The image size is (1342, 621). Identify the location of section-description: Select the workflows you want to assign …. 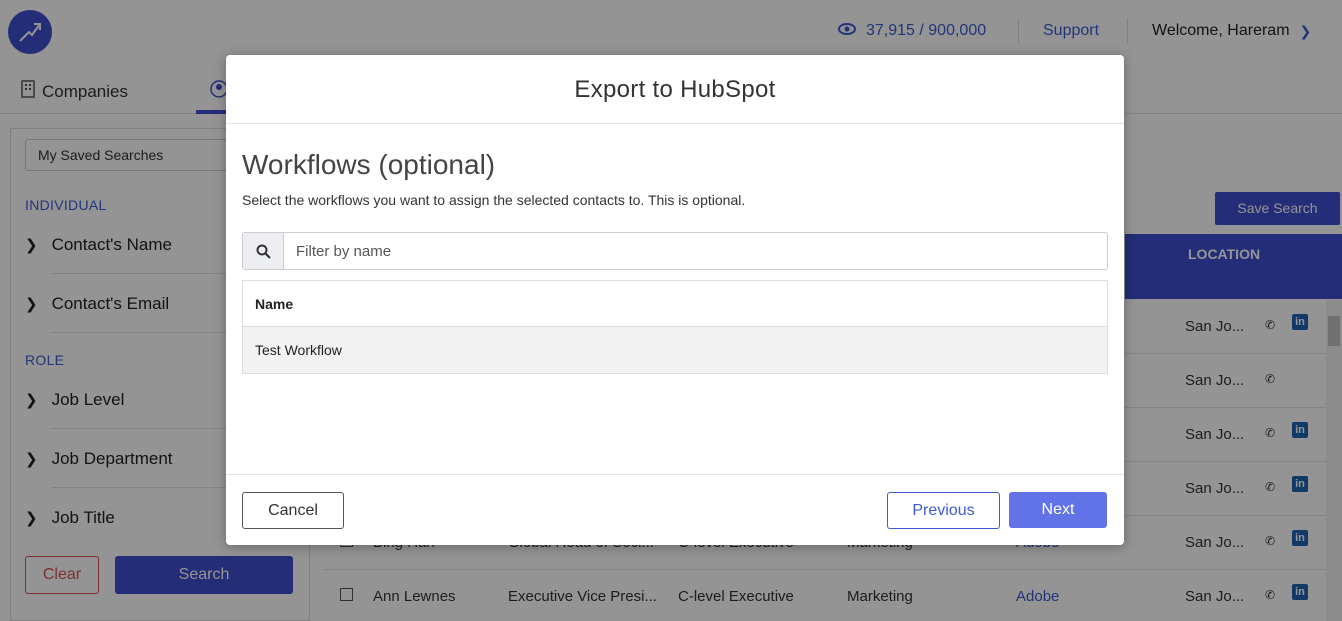
(494, 200).